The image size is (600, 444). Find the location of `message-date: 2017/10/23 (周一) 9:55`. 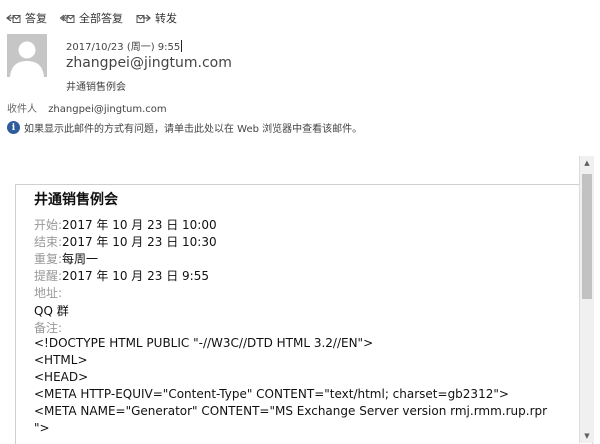

message-date: 2017/10/23 (周一) 9:55 is located at coordinates (124, 46).